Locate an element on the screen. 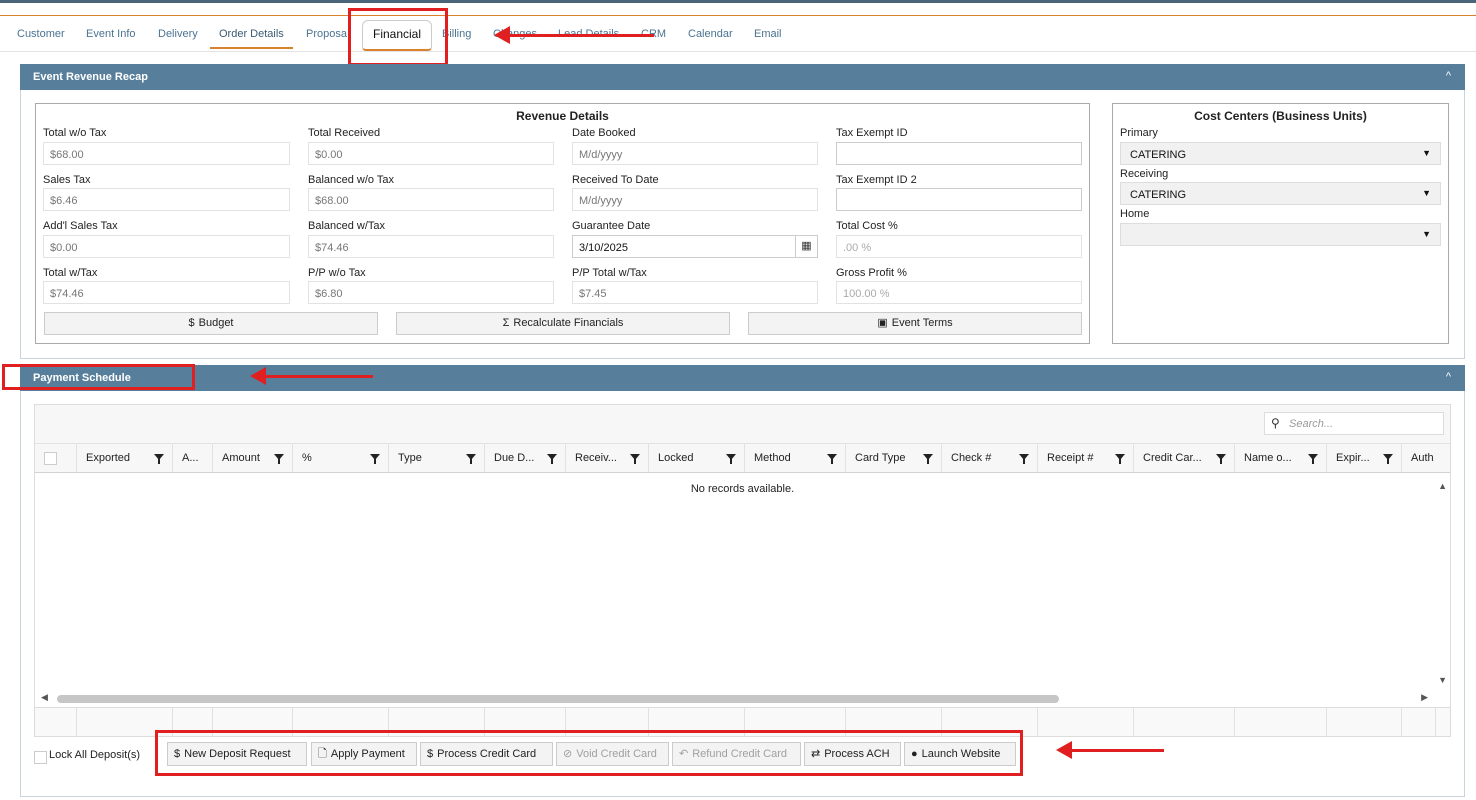 The height and width of the screenshot is (800, 1476). new-deposit-request-button: $ New Deposit Request is located at coordinates (237, 754).